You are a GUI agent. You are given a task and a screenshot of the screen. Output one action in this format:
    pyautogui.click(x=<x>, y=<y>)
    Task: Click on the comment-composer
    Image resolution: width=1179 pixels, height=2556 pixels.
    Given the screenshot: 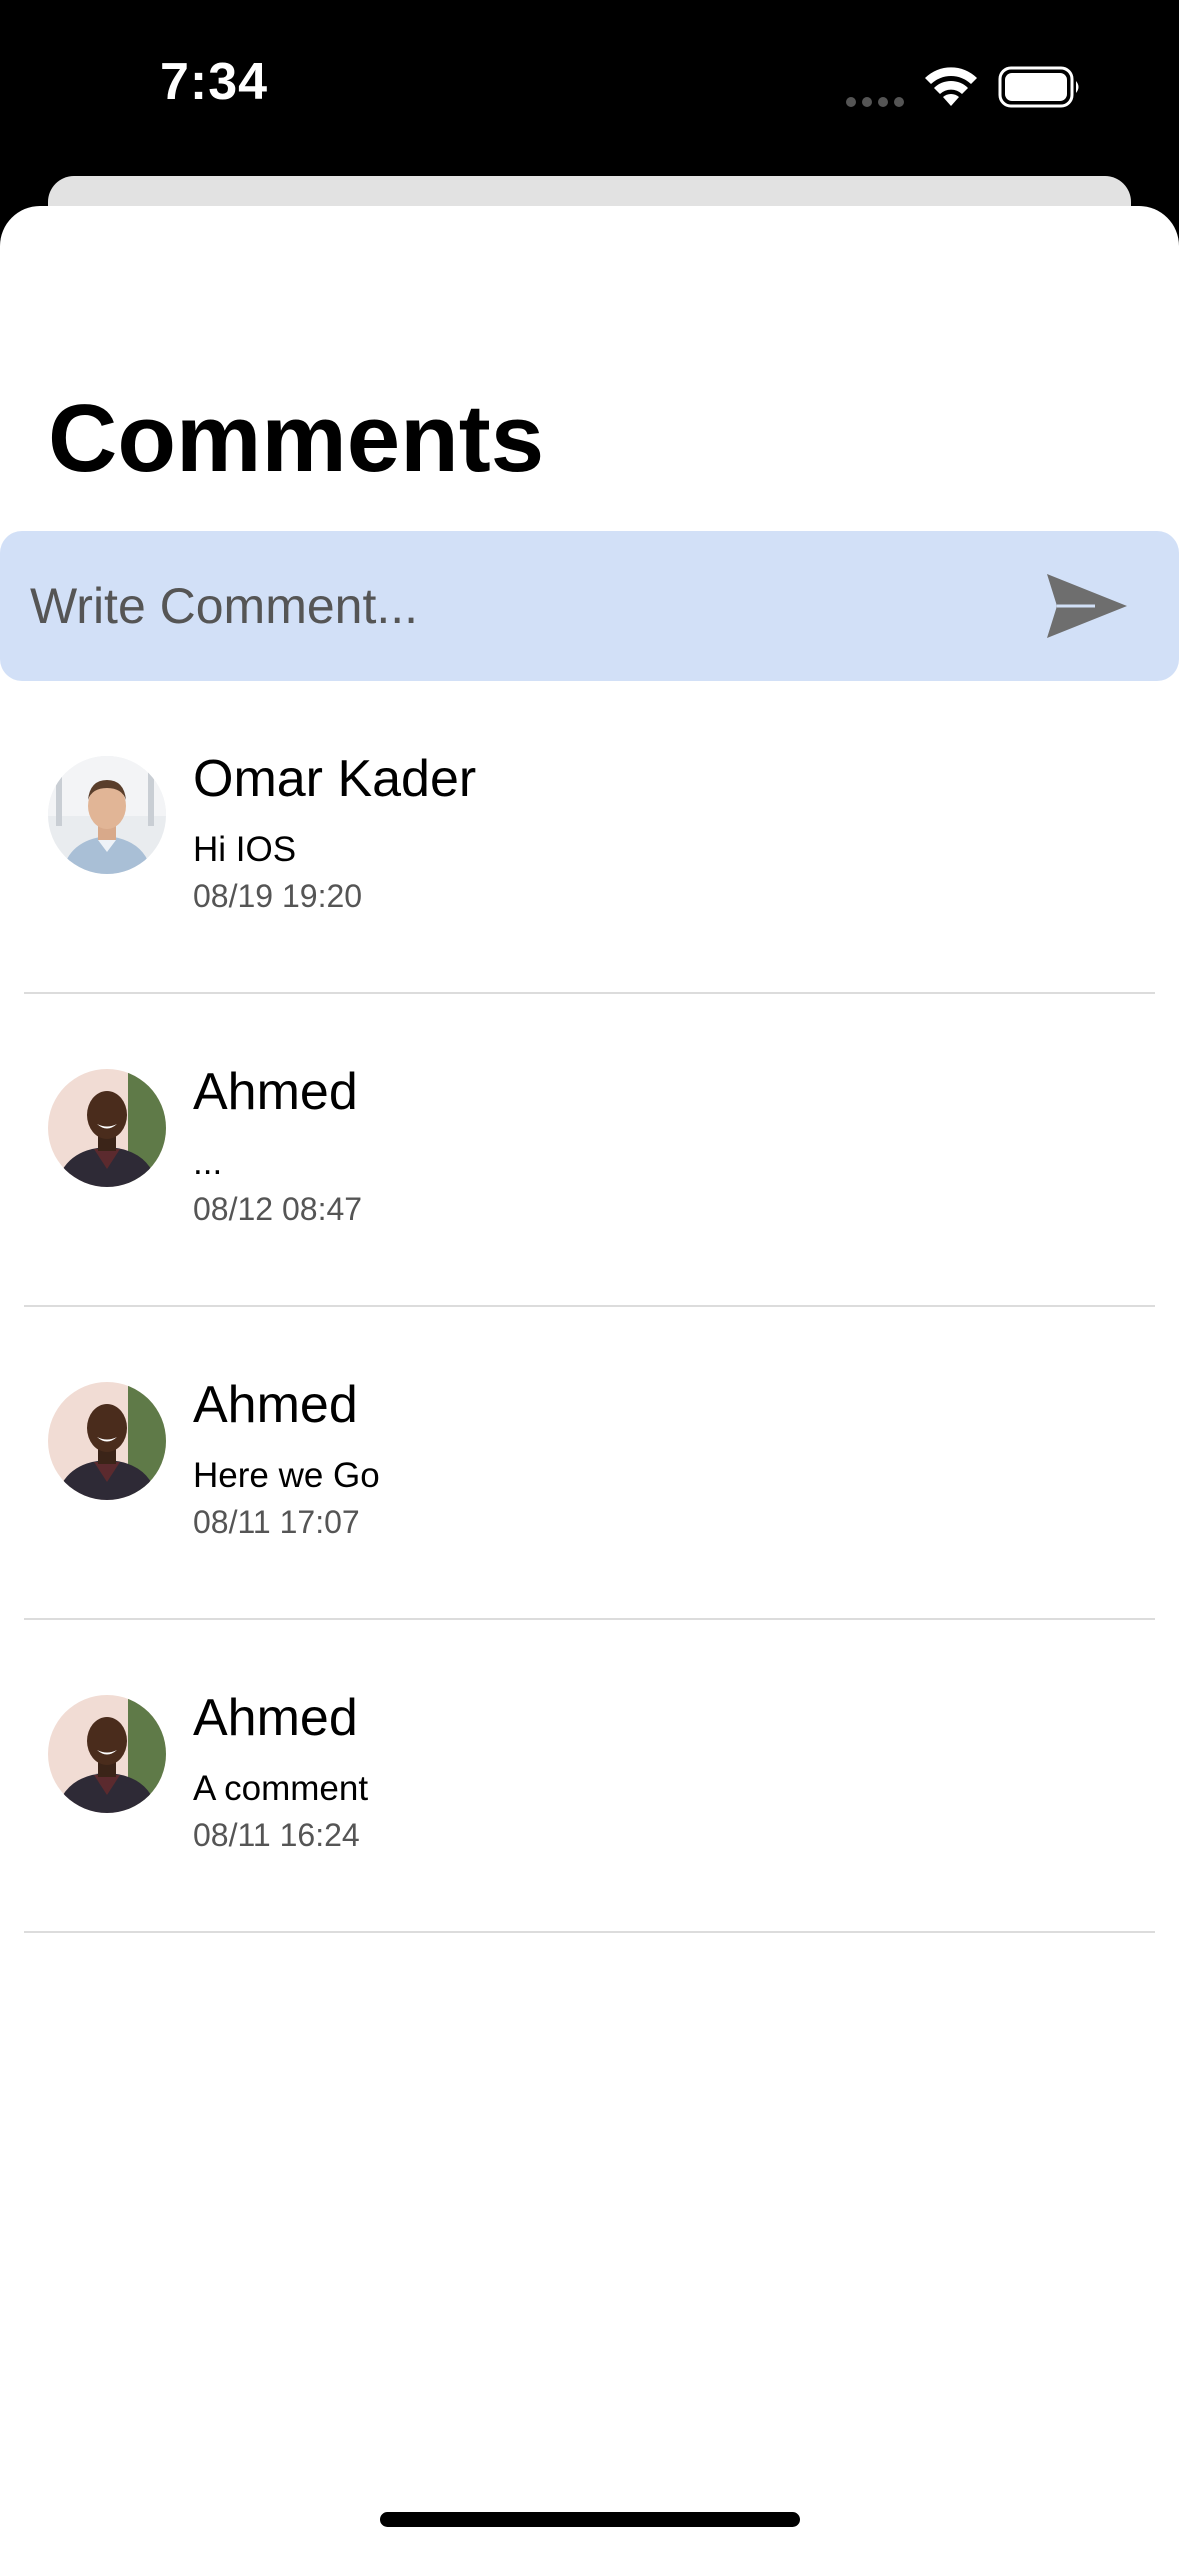 What is the action you would take?
    pyautogui.click(x=589, y=606)
    